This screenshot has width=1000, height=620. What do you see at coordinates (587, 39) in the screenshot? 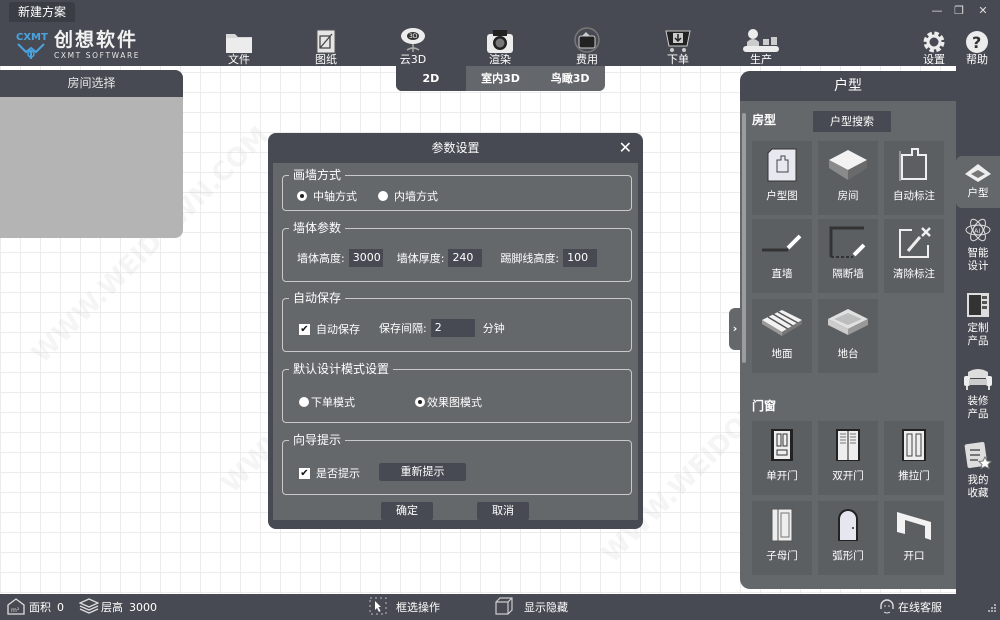
I see `wallet-icon` at bounding box center [587, 39].